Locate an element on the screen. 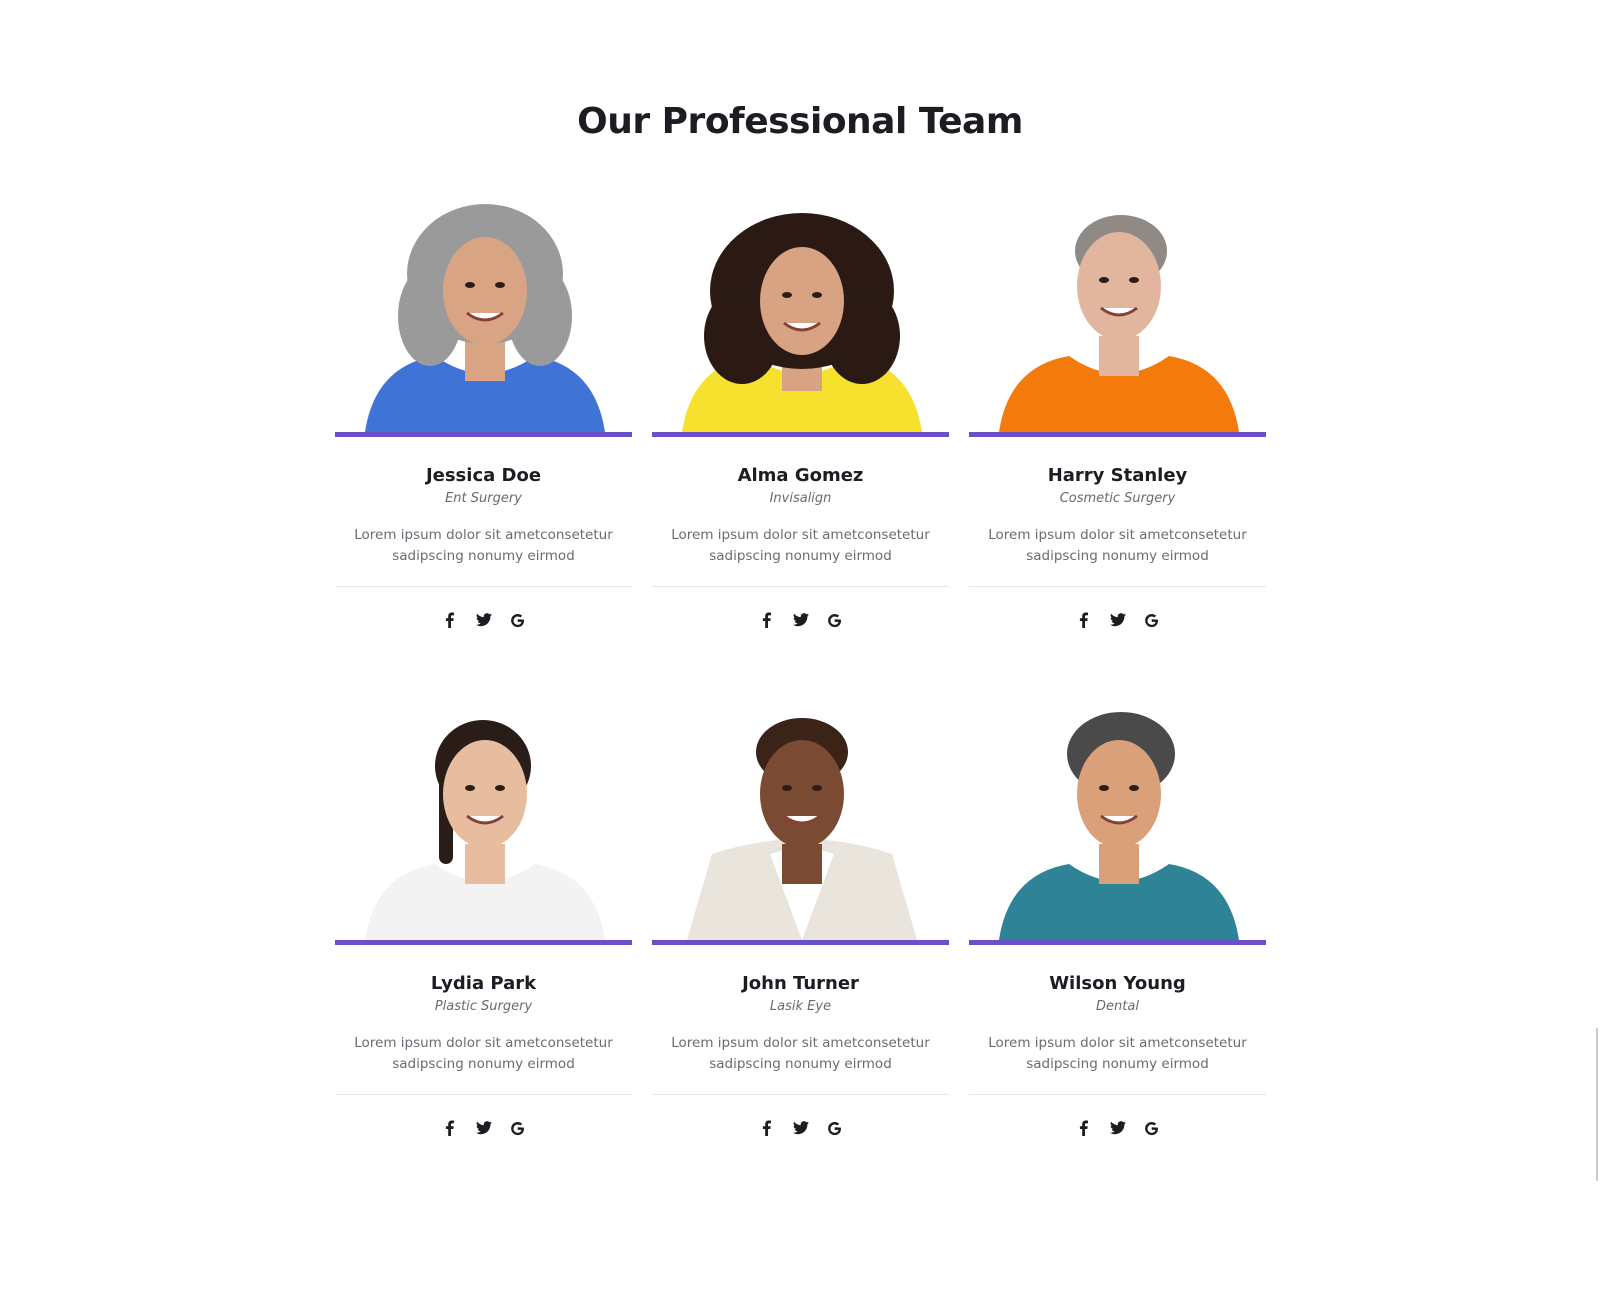  member-name: Lydia Park is located at coordinates (483, 983).